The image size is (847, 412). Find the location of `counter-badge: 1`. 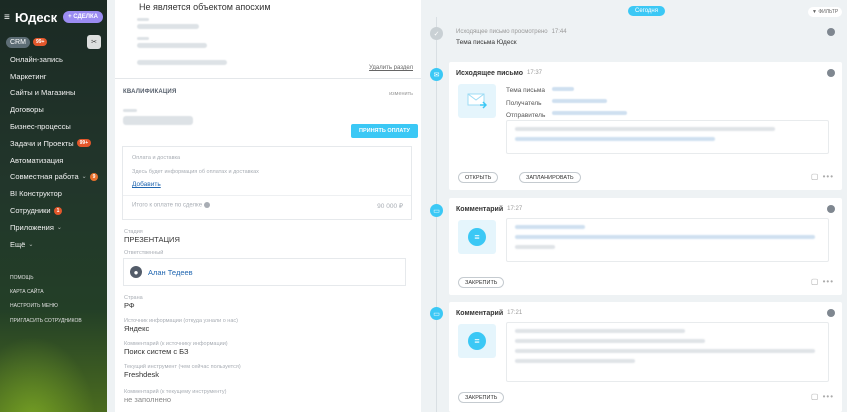

counter-badge: 1 is located at coordinates (58, 210).